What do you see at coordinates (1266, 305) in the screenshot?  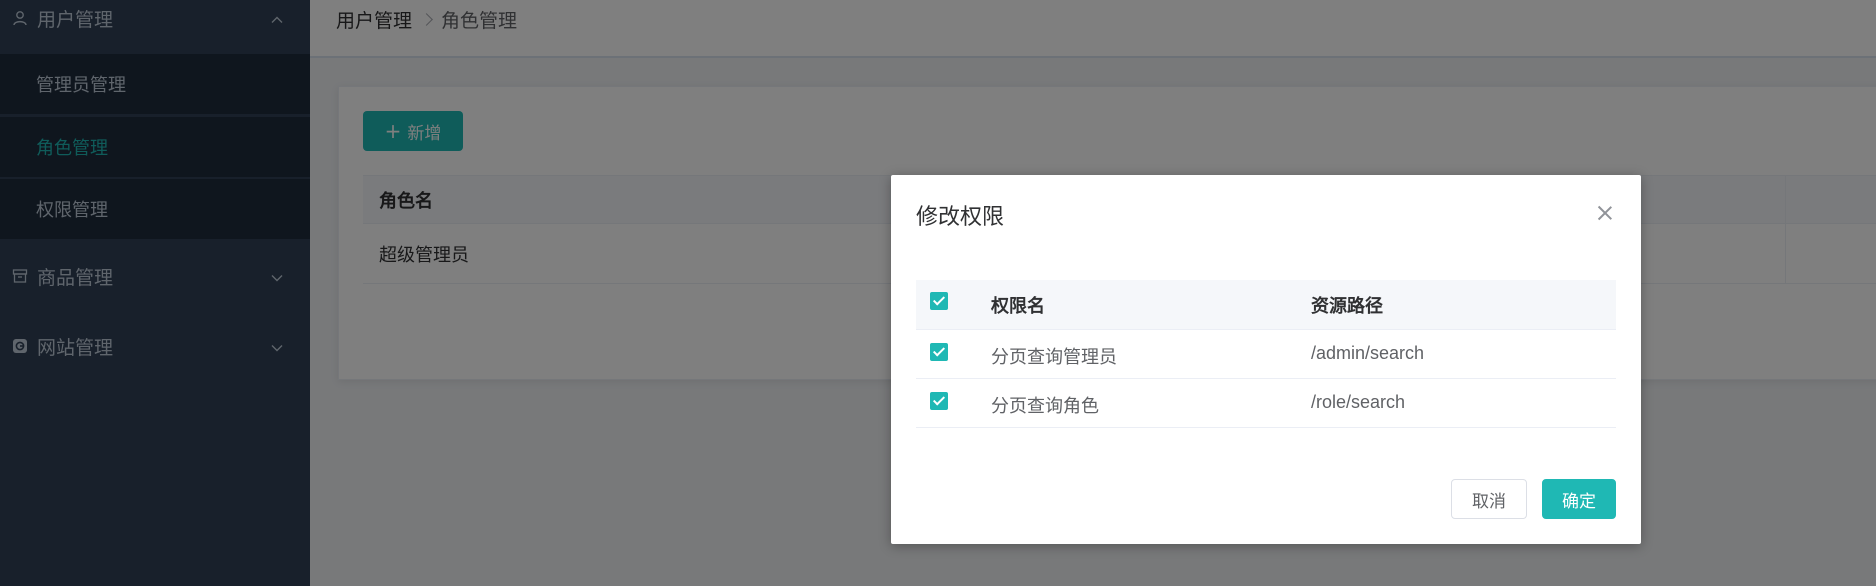 I see `table-header-row: 权限名 资源路径` at bounding box center [1266, 305].